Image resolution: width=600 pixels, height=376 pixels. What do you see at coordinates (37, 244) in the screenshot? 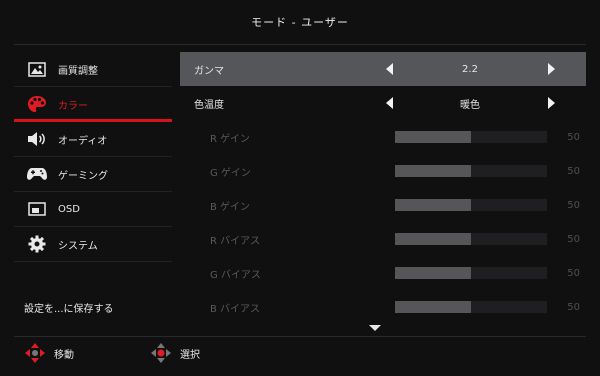
I see `gear-icon` at bounding box center [37, 244].